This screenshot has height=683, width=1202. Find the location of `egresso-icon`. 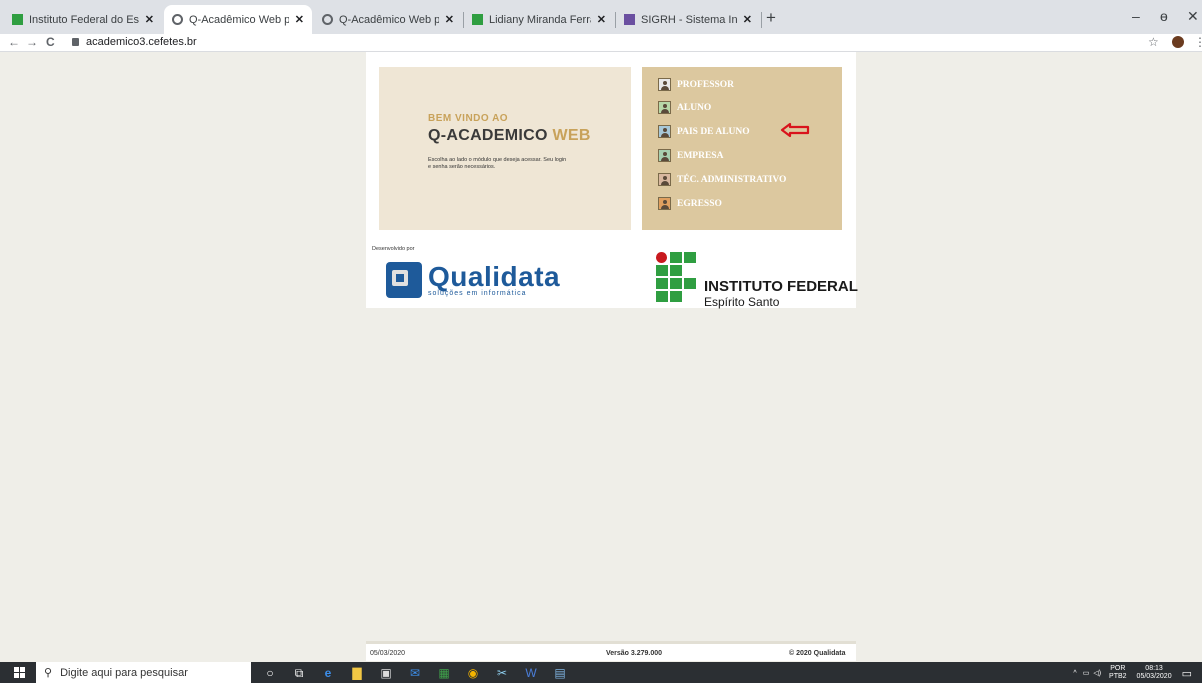

egresso-icon is located at coordinates (664, 203).